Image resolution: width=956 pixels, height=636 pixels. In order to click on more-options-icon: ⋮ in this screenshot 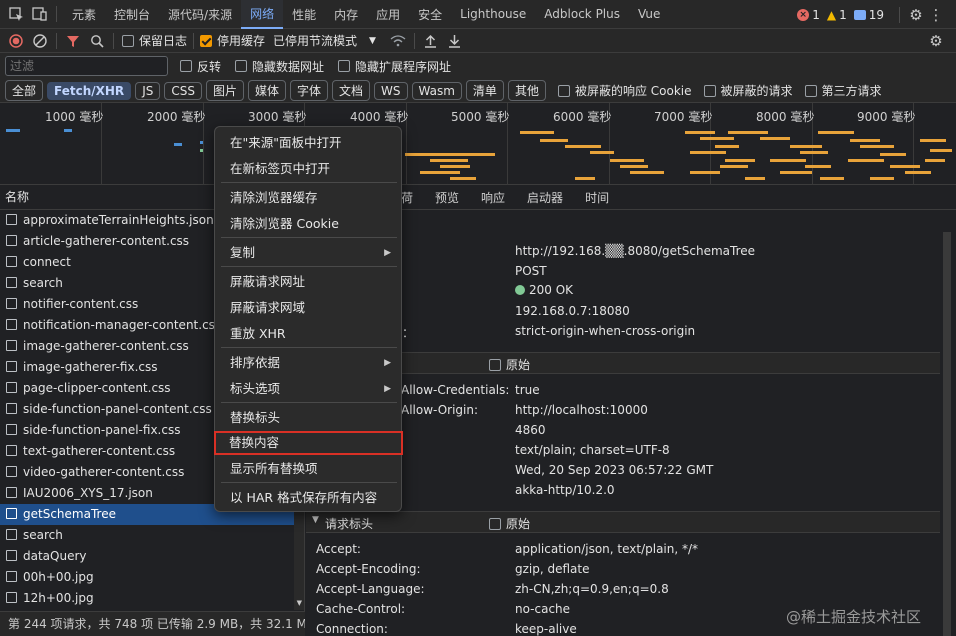, I will do `click(936, 15)`.